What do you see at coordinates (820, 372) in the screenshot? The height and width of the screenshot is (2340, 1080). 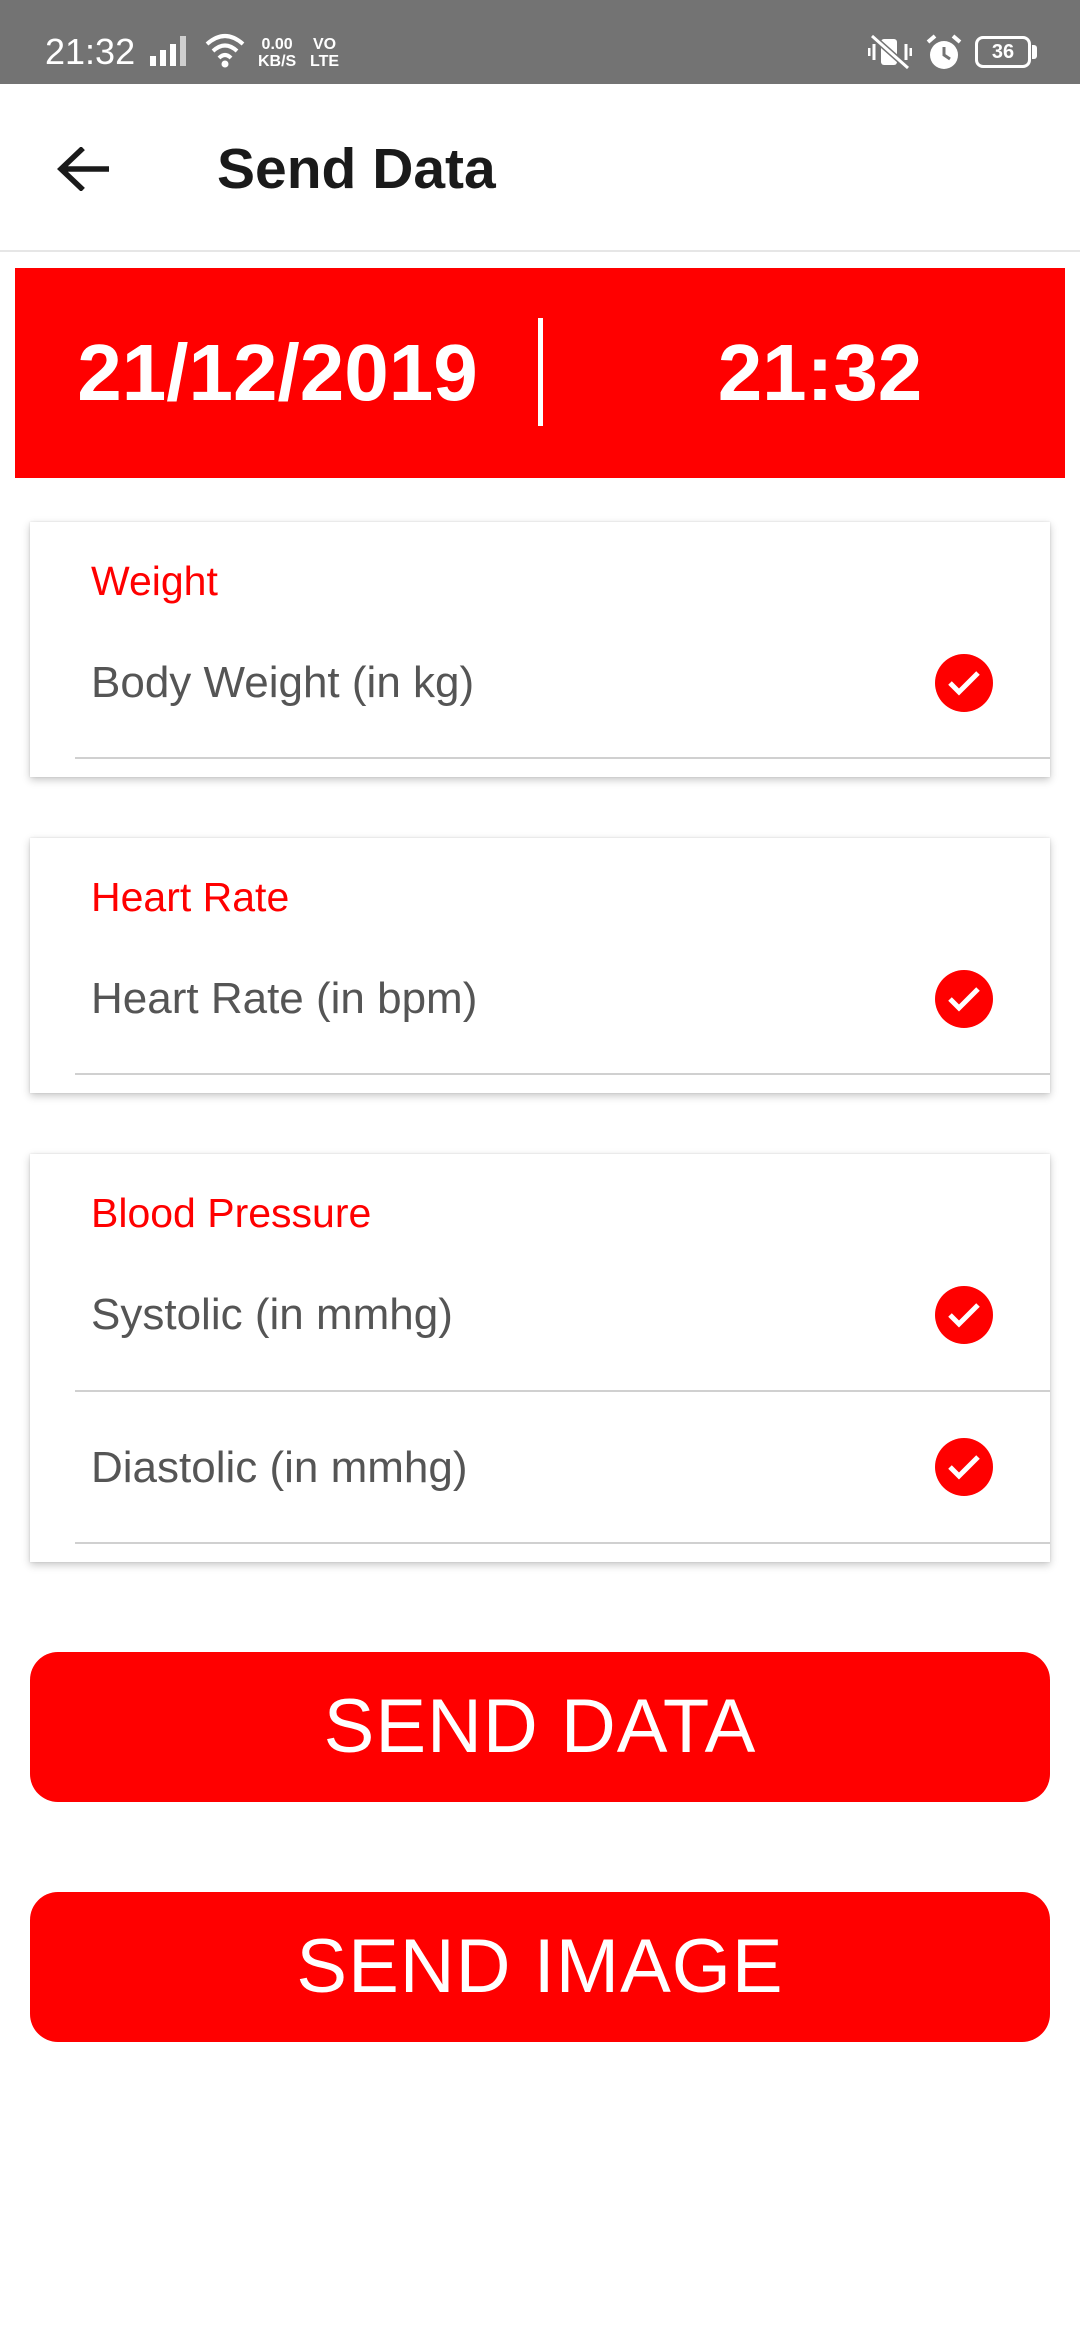 I see `banner-time: 21:32` at bounding box center [820, 372].